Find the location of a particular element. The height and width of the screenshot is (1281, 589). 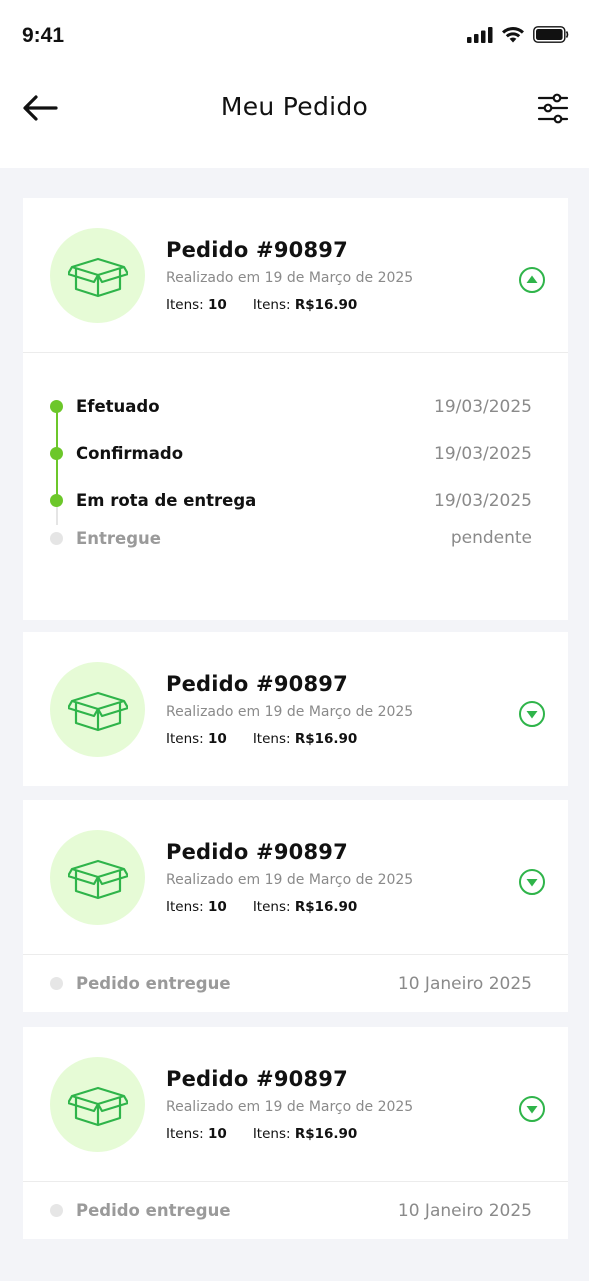

status-time: 9:41 is located at coordinates (43, 35).